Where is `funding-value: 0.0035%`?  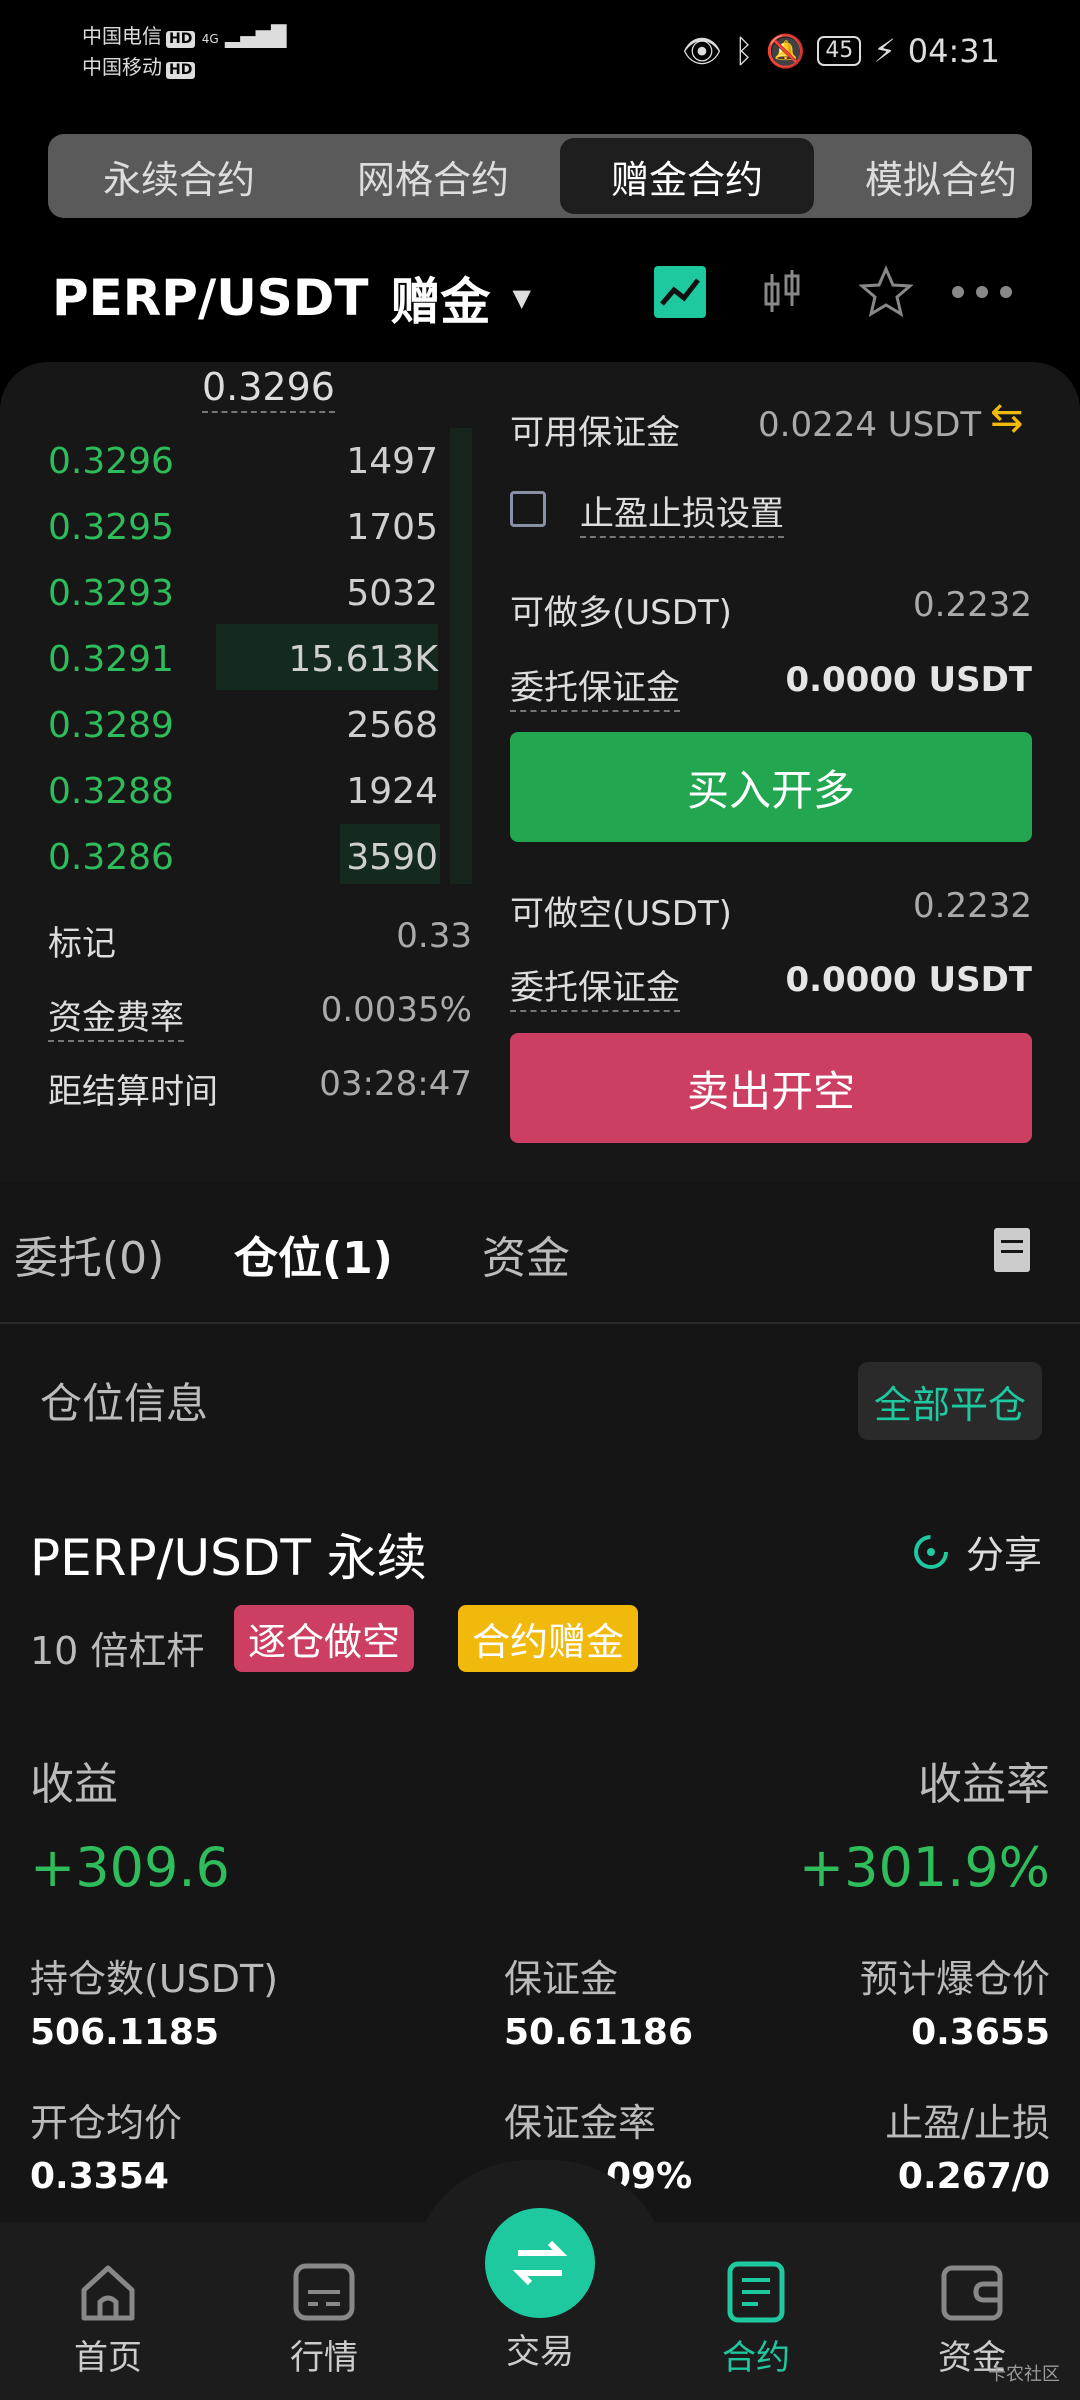 funding-value: 0.0035% is located at coordinates (396, 1010).